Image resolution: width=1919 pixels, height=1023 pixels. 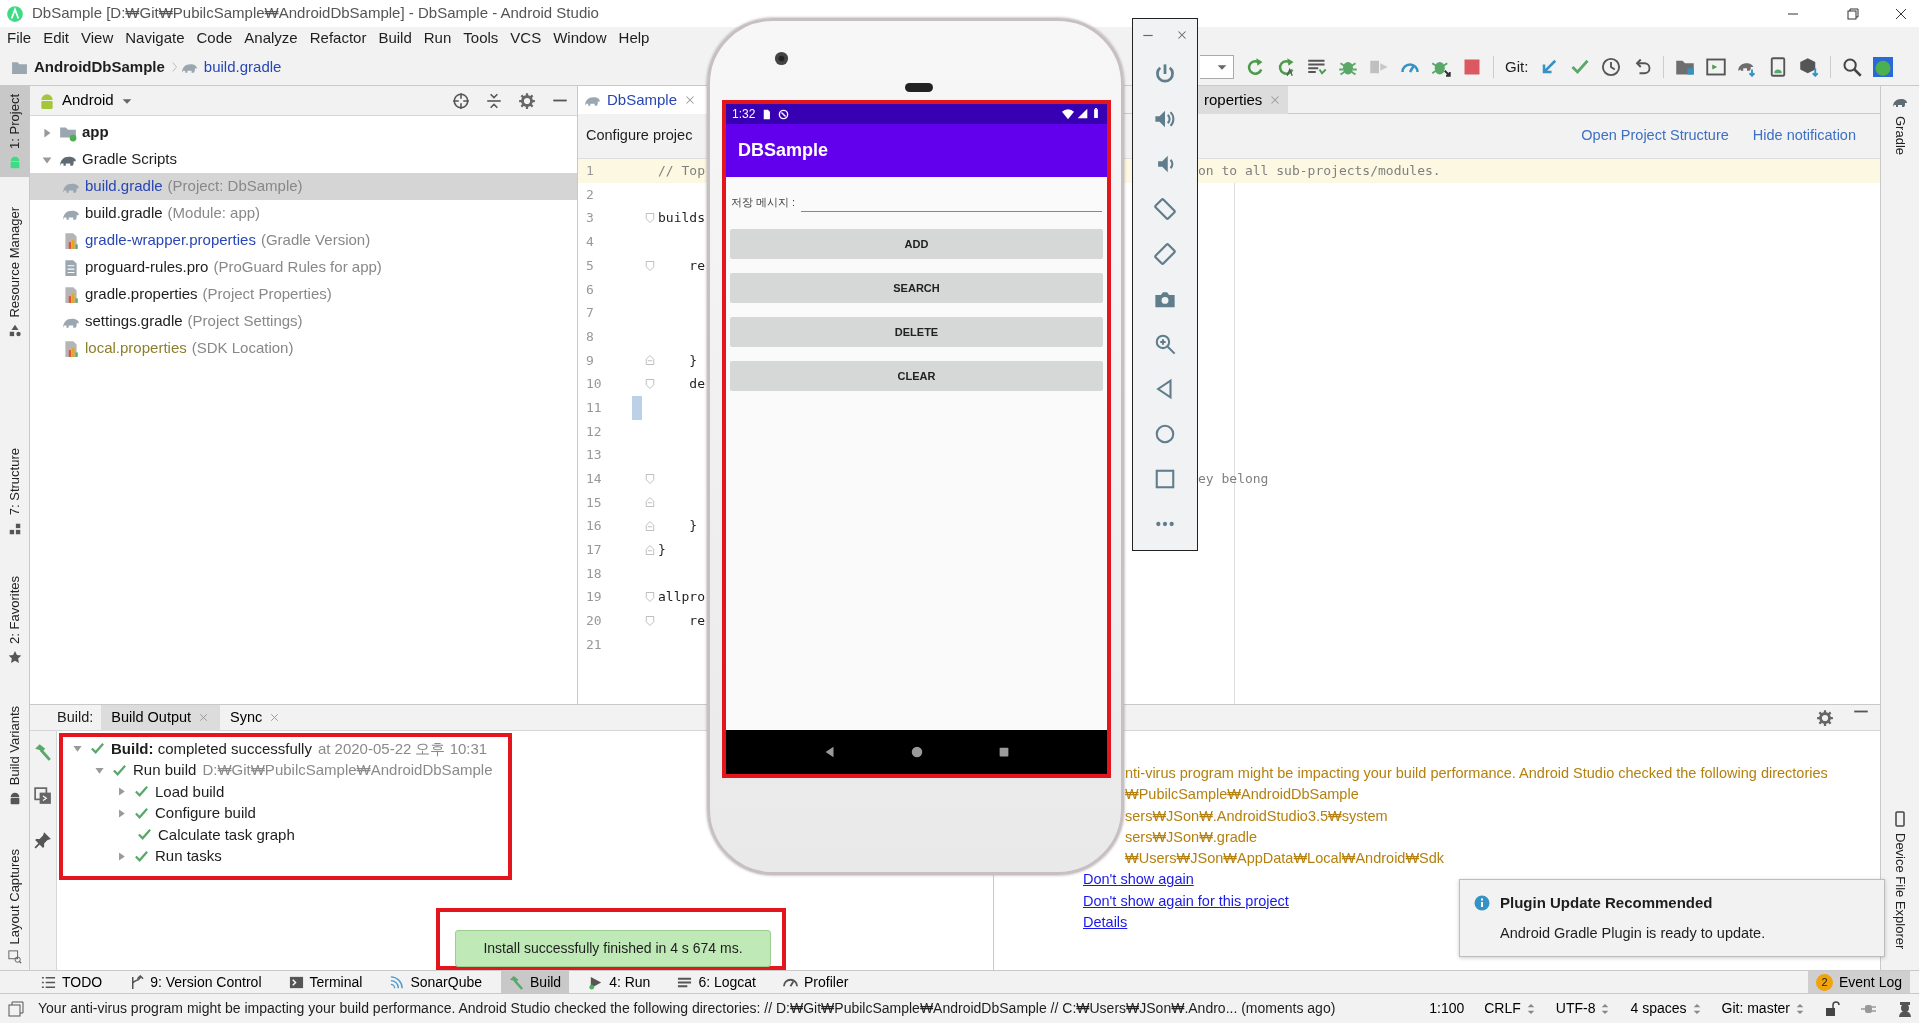 What do you see at coordinates (1883, 67) in the screenshot?
I see `avatar-icon` at bounding box center [1883, 67].